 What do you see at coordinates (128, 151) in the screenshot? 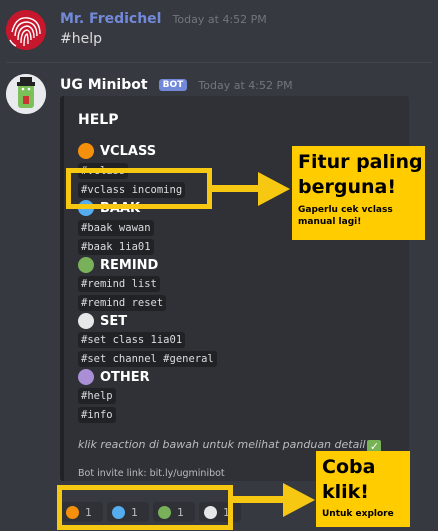
I see `section-label: VCLASS` at bounding box center [128, 151].